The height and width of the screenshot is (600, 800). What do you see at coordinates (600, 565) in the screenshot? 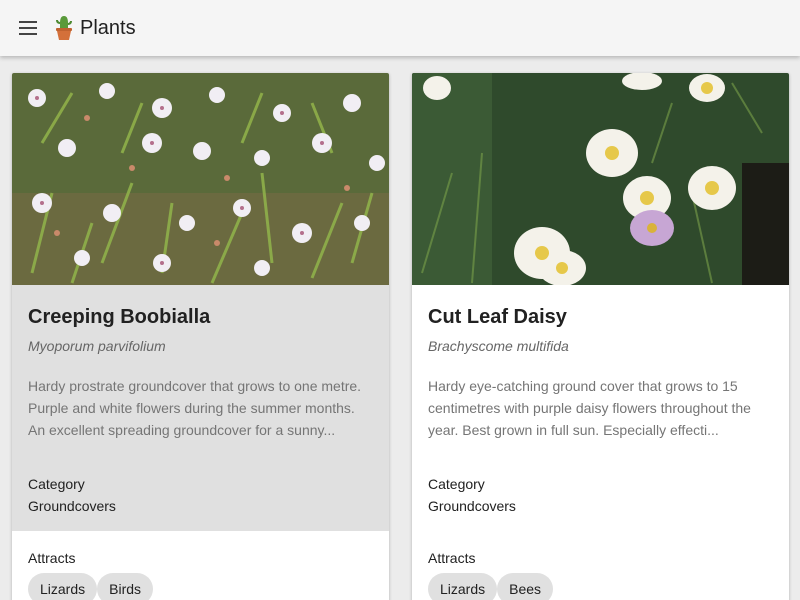
I see `attracts-section: Attracts Lizards Bees` at bounding box center [600, 565].